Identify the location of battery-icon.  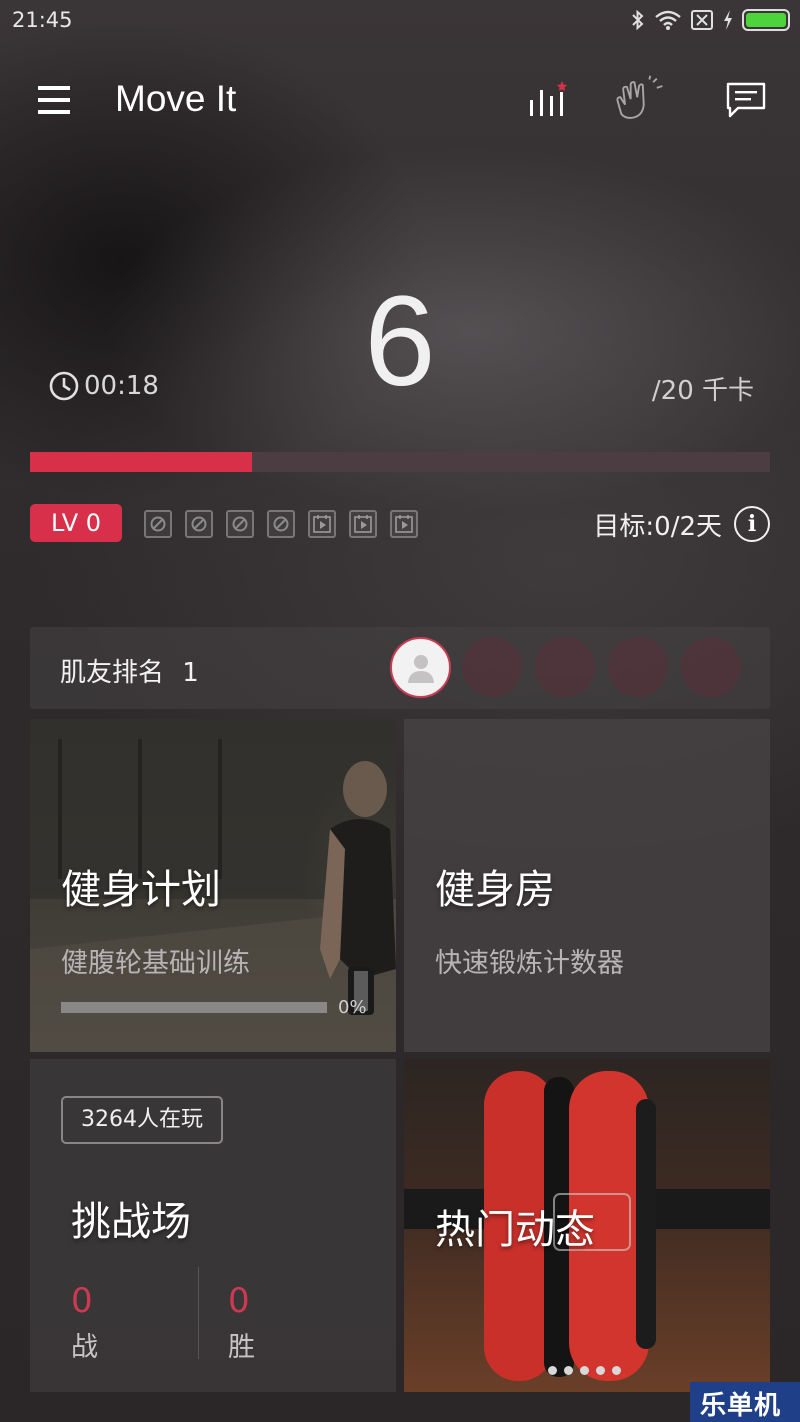
(766, 20).